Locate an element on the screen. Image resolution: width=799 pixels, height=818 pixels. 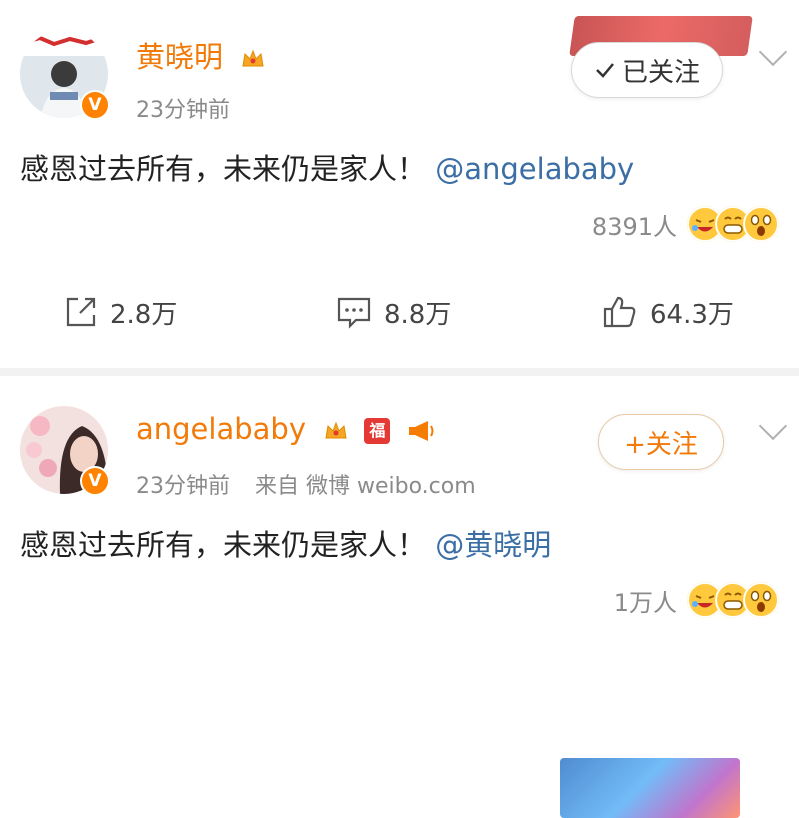
following-button: 已关注 is located at coordinates (647, 70).